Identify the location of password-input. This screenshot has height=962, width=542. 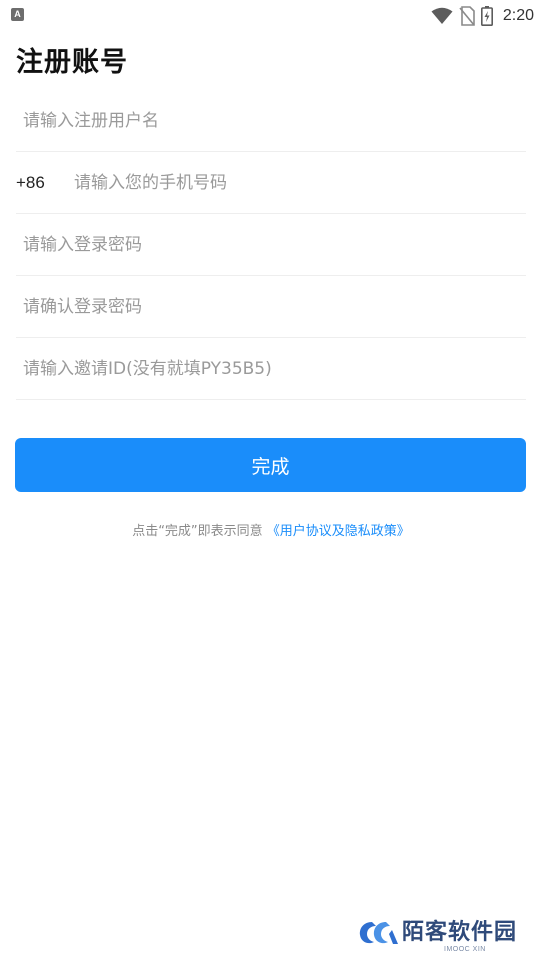
(271, 244).